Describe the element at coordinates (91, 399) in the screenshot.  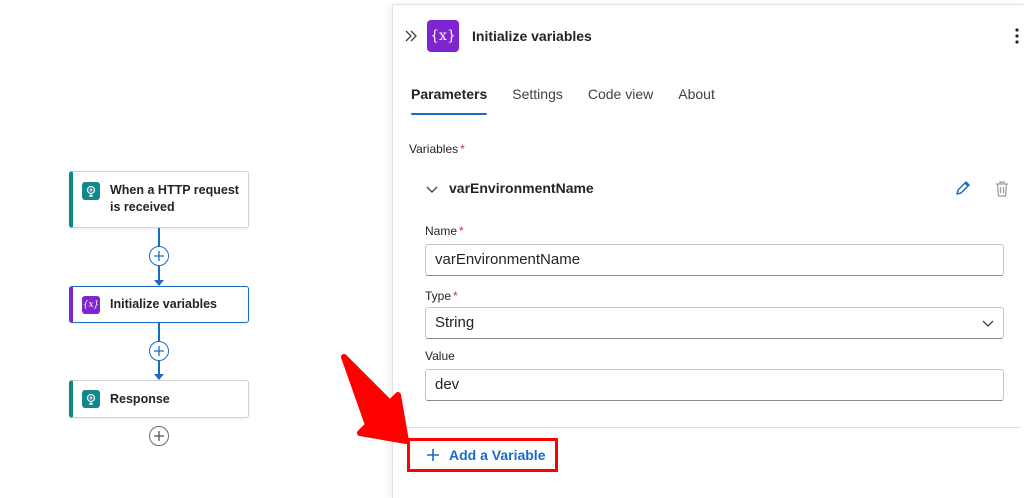
I see `response-icon` at that location.